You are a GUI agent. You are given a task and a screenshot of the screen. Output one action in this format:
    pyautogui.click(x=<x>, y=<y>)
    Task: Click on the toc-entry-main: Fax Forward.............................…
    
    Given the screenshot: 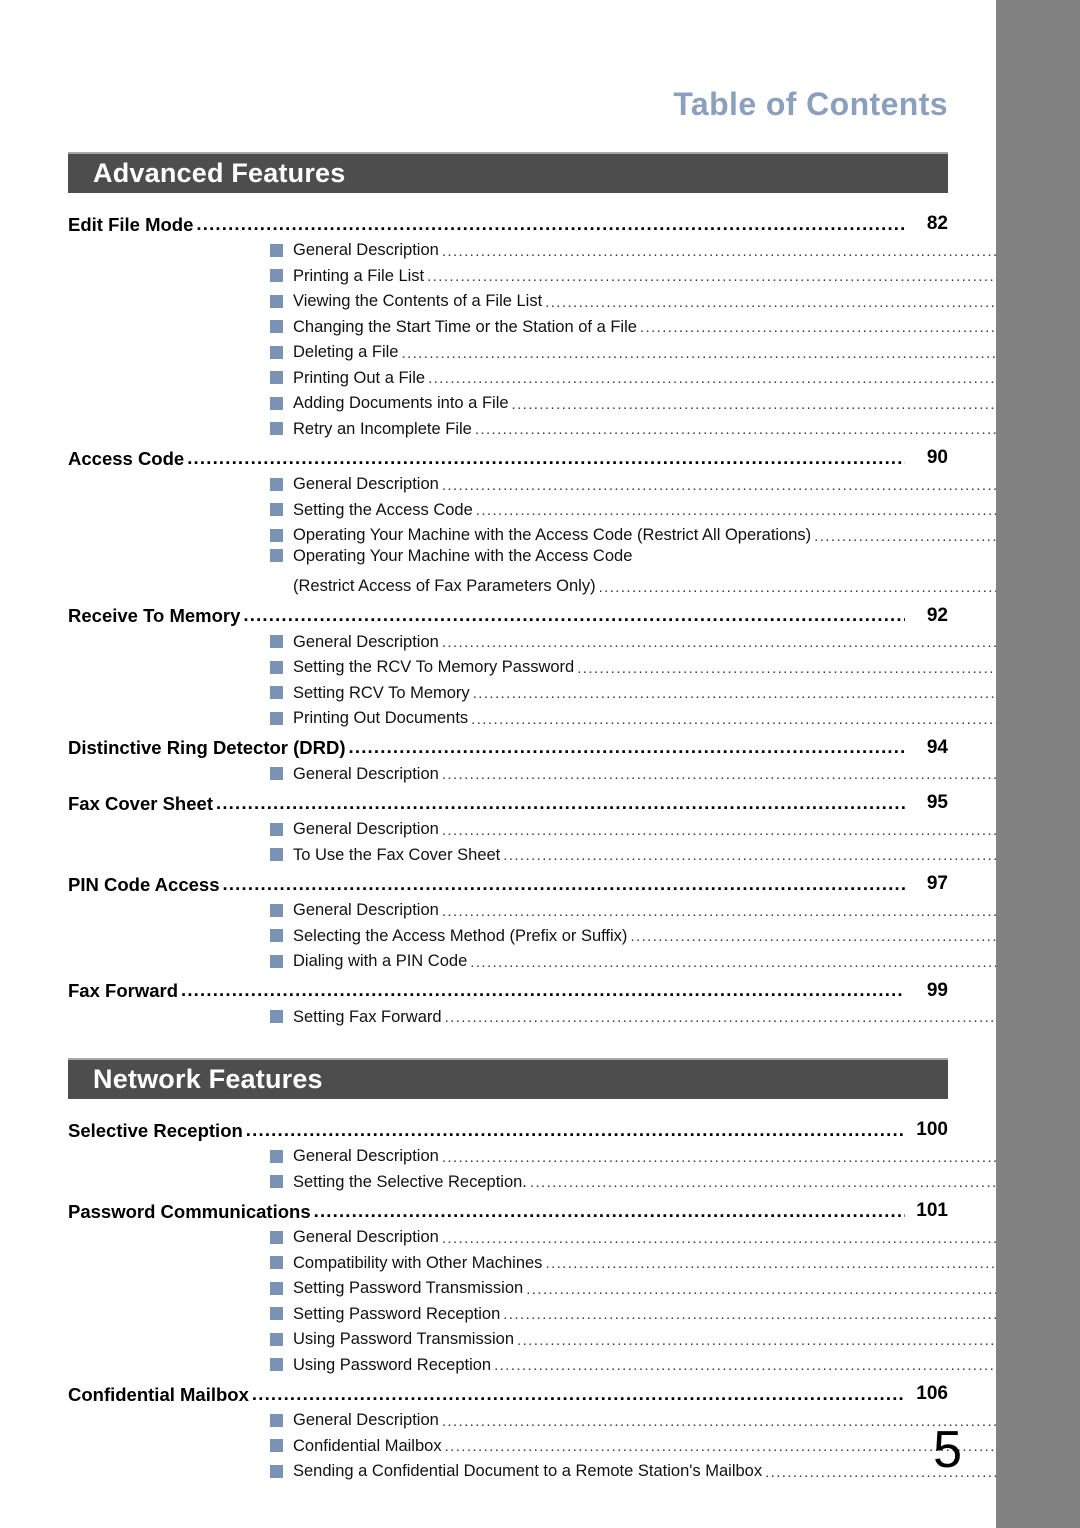 What is the action you would take?
    pyautogui.click(x=508, y=986)
    